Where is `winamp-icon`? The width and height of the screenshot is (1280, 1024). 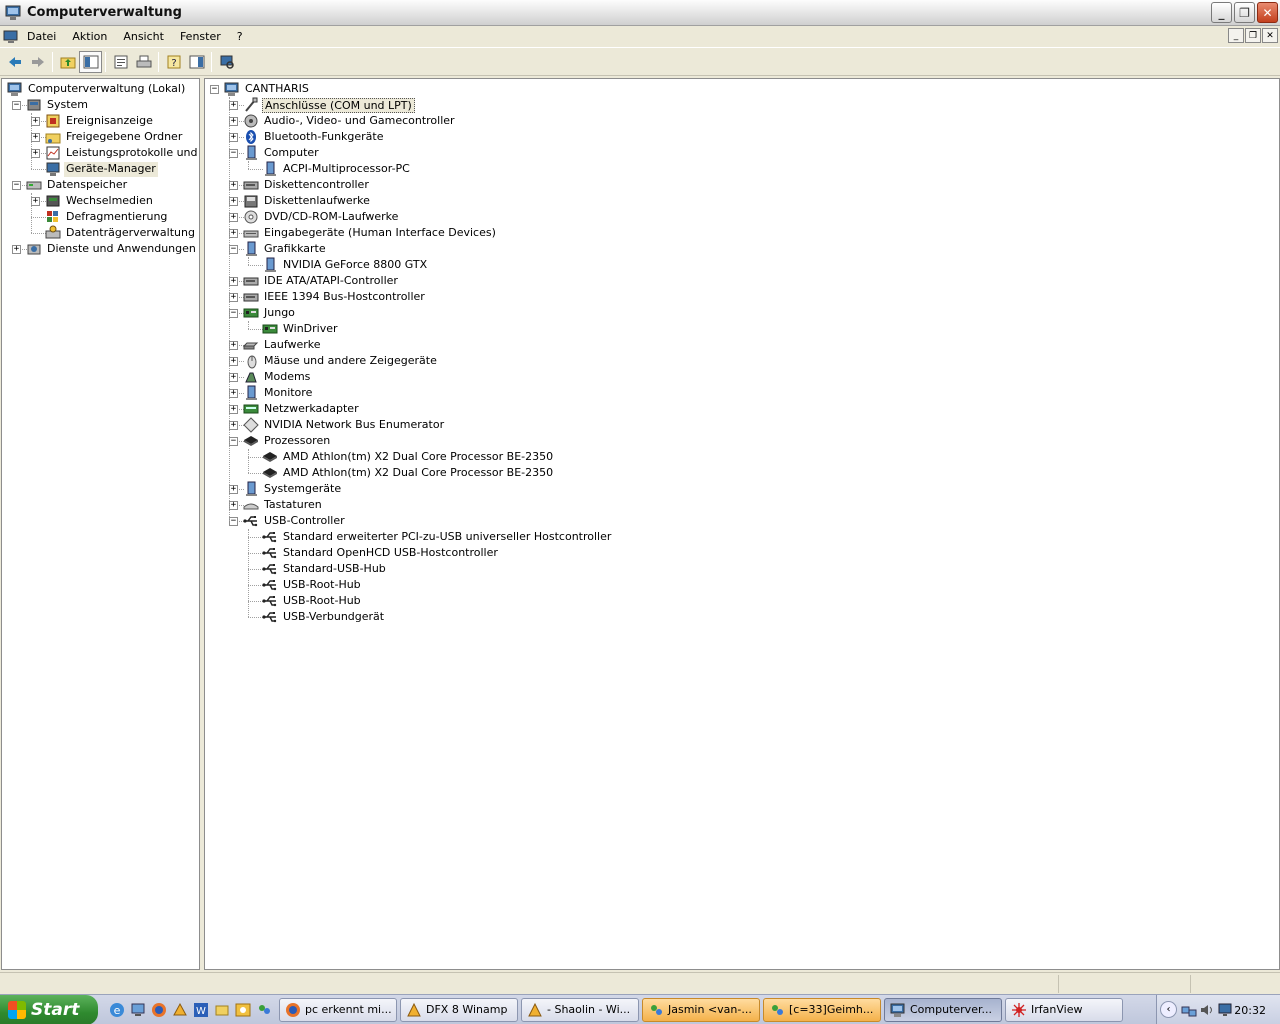 winamp-icon is located at coordinates (180, 1010).